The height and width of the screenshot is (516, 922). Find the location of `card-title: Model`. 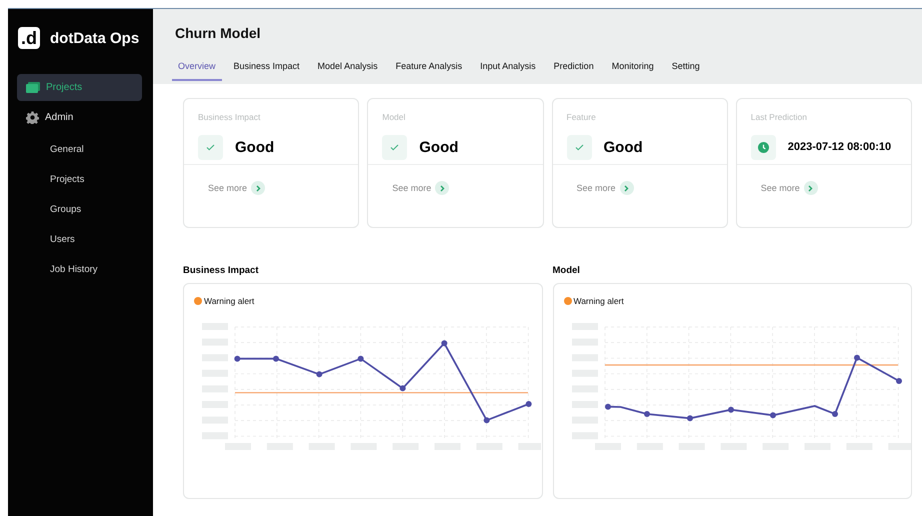

card-title: Model is located at coordinates (393, 116).